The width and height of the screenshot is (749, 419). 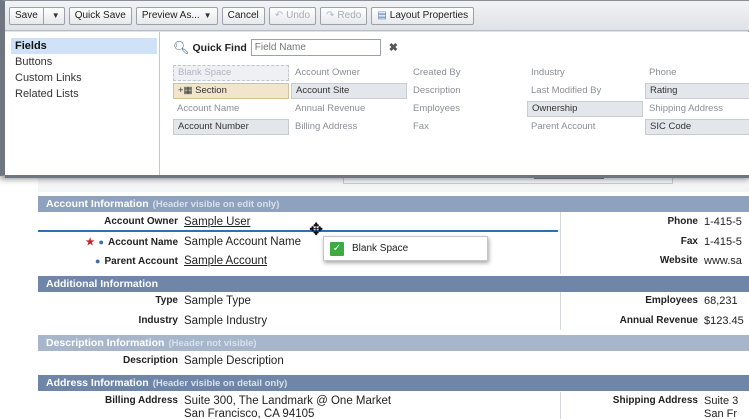 I want to click on checkmark-icon: ✓, so click(x=337, y=248).